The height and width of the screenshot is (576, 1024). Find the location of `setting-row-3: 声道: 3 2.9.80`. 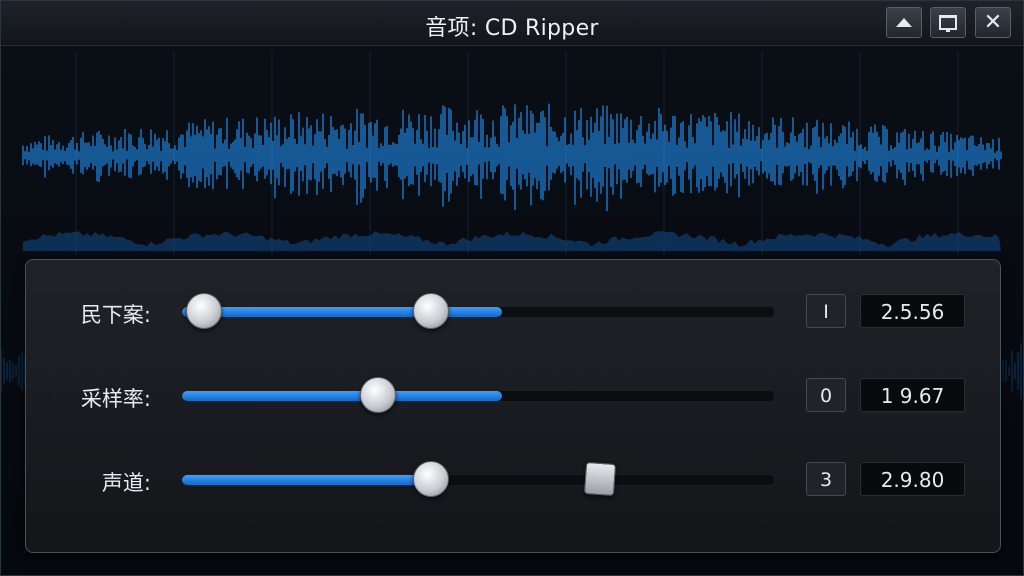

setting-row-3: 声道: 3 2.9.80 is located at coordinates (513, 480).